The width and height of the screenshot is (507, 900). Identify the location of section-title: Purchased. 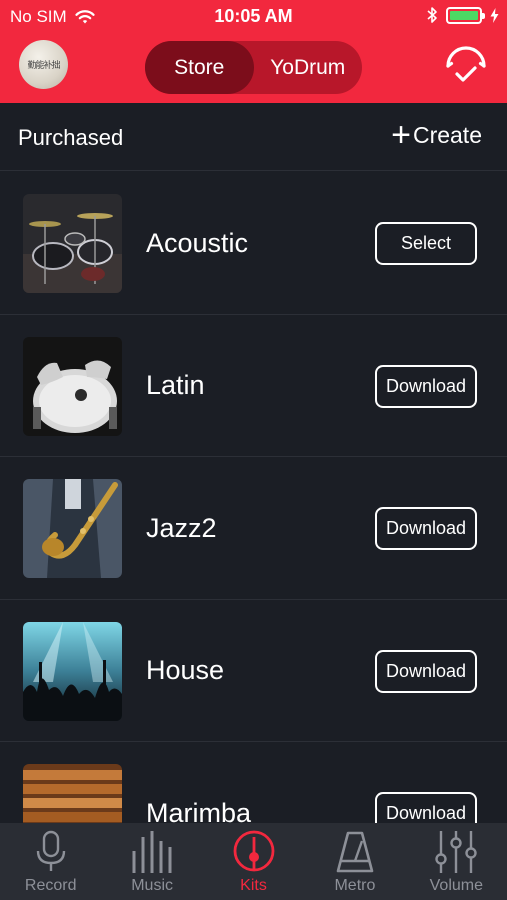
(71, 137).